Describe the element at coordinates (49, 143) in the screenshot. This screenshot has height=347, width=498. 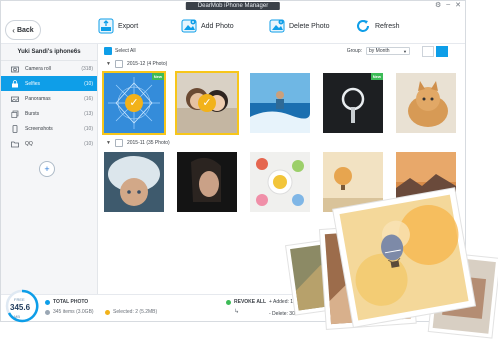
I see `sidebar-item-qq: QQ (10)` at that location.